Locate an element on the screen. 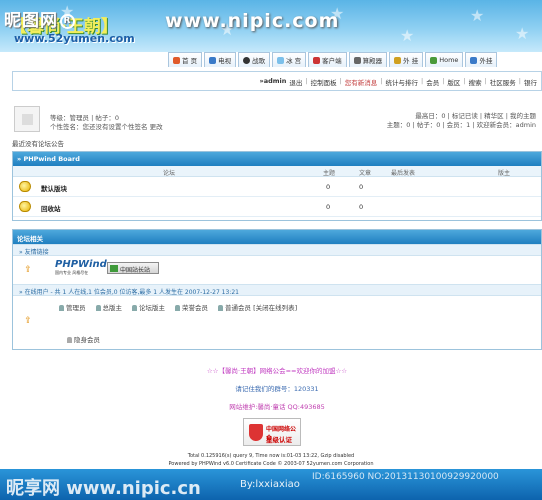 The width and height of the screenshot is (542, 500). footer-maintain: 网站维护:馨尚·童话 QQ:493685 is located at coordinates (277, 406).